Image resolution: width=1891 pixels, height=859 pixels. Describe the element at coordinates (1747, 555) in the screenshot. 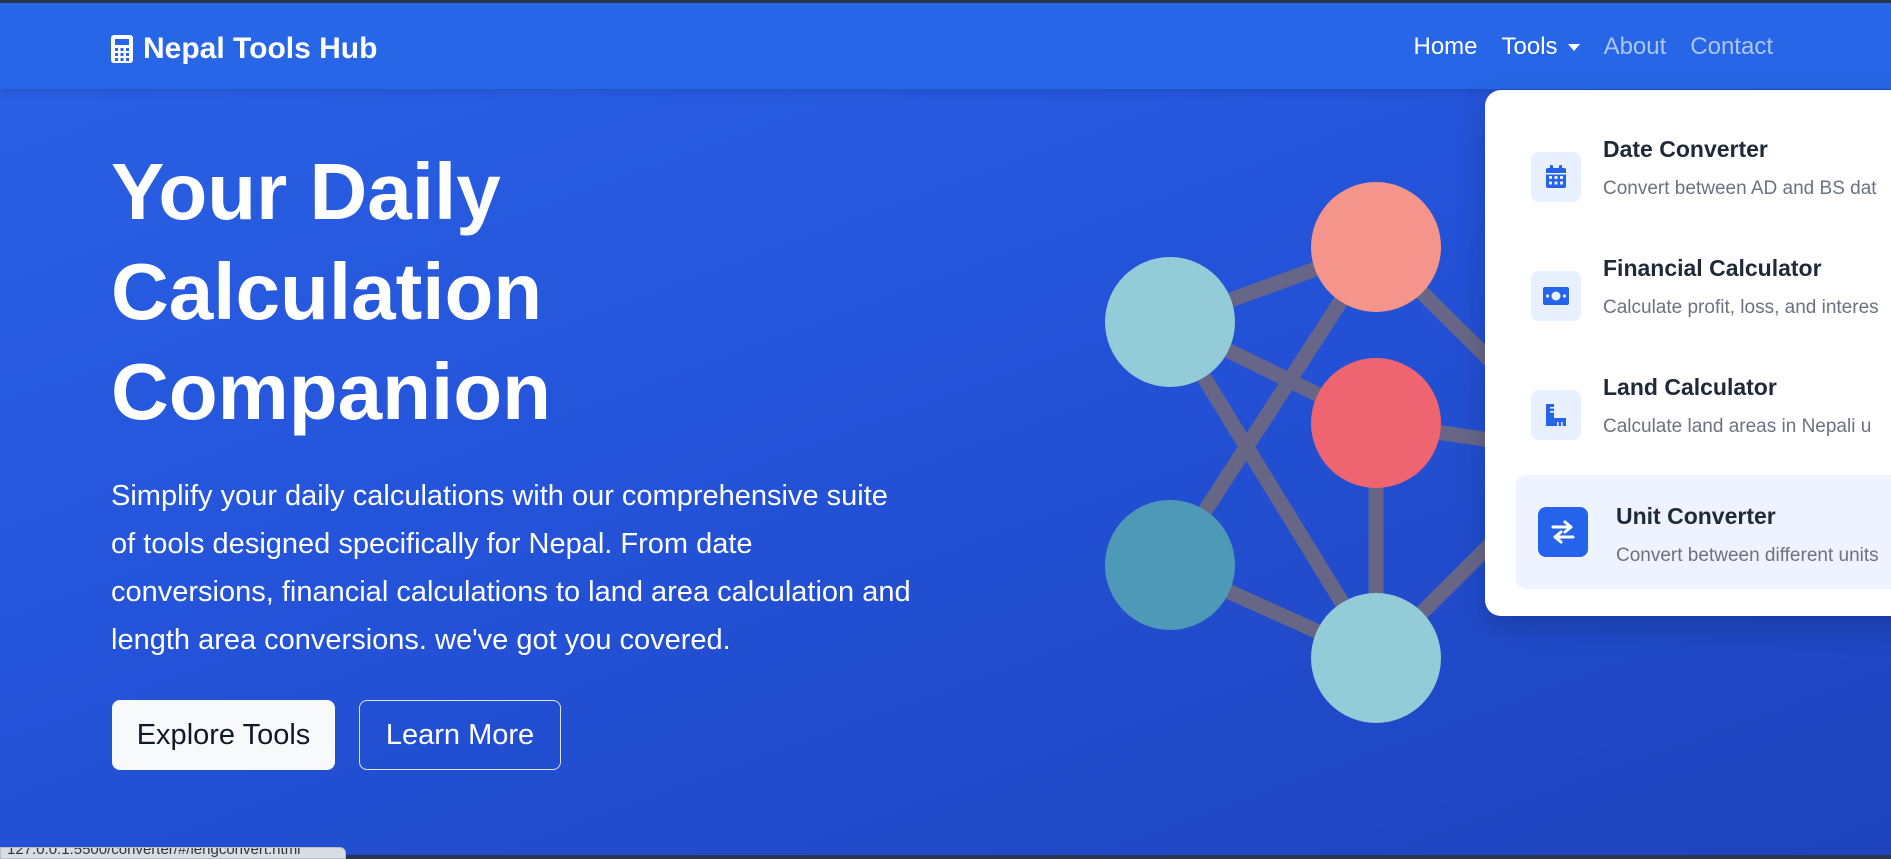

I see `dropdown-item-description: Convert between different units` at that location.